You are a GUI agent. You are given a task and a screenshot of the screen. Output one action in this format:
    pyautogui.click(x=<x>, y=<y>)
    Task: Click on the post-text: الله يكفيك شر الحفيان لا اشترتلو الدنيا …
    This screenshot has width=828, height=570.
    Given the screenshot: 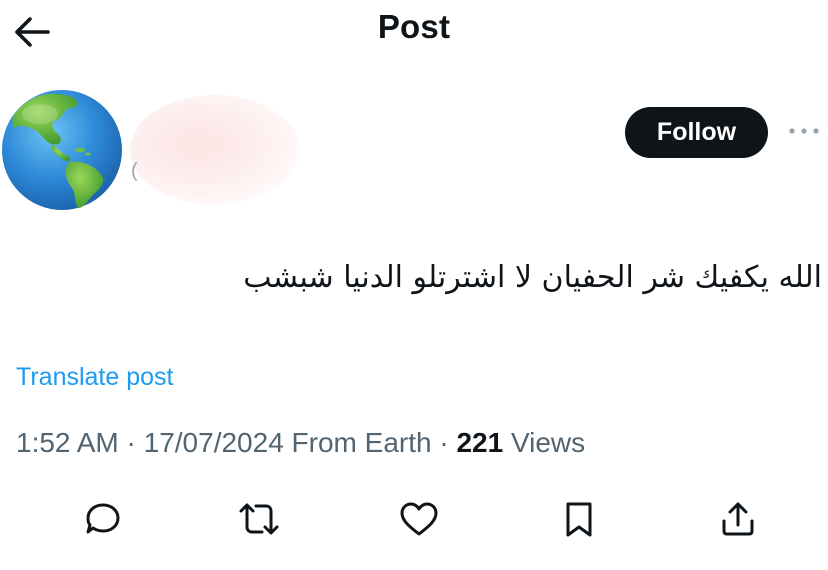 What is the action you would take?
    pyautogui.click(x=532, y=277)
    